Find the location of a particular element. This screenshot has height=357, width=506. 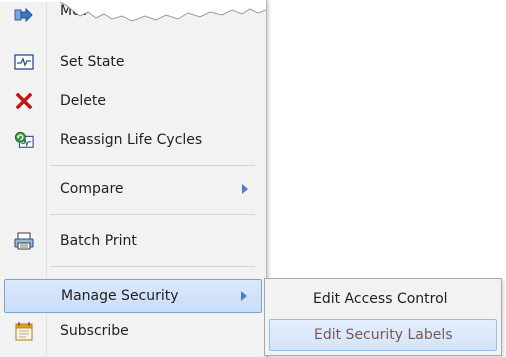

menu-item-manage-security: Manage Security is located at coordinates (133, 296).